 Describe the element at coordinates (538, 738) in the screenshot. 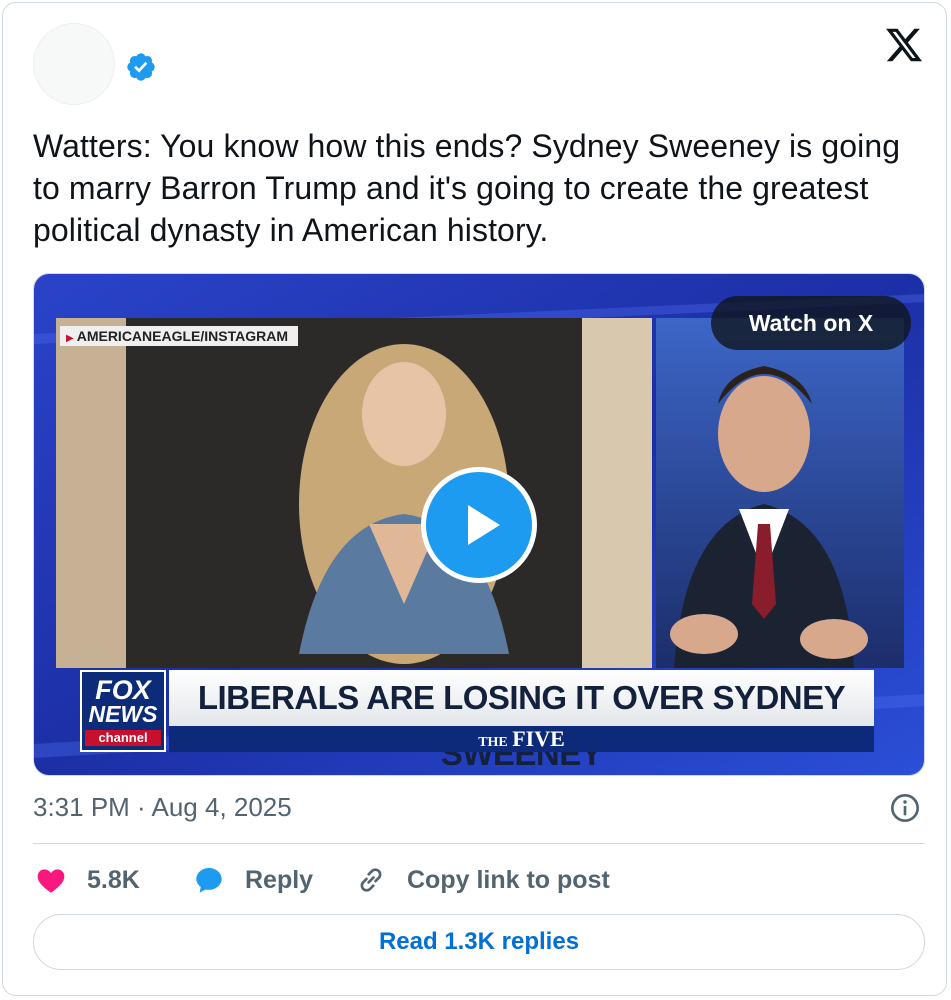

I see `show-name: FIVE` at that location.